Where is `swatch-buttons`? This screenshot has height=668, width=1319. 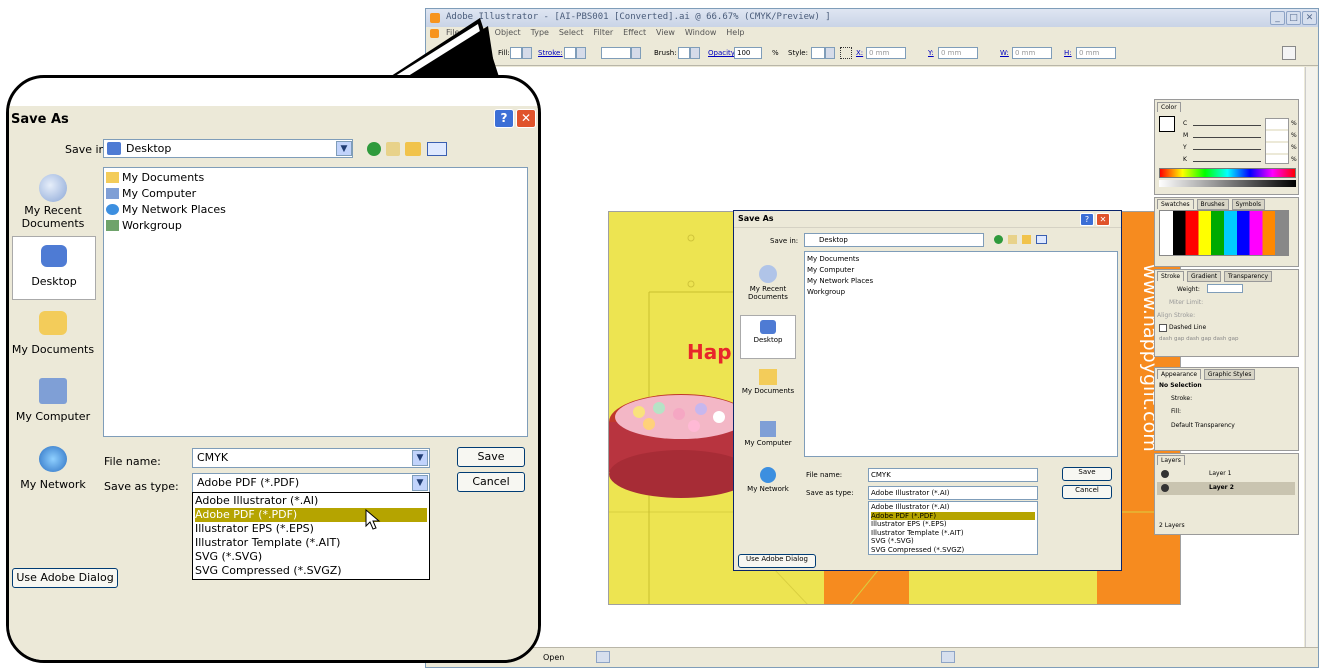 swatch-buttons is located at coordinates (1224, 262).